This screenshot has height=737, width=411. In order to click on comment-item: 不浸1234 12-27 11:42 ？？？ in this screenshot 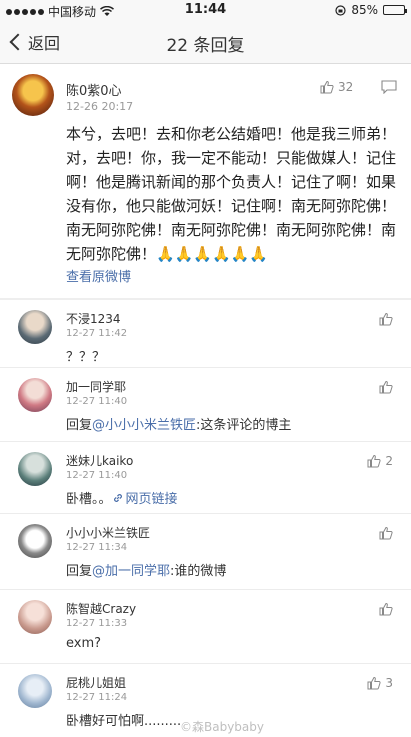, I will do `click(205, 334)`.